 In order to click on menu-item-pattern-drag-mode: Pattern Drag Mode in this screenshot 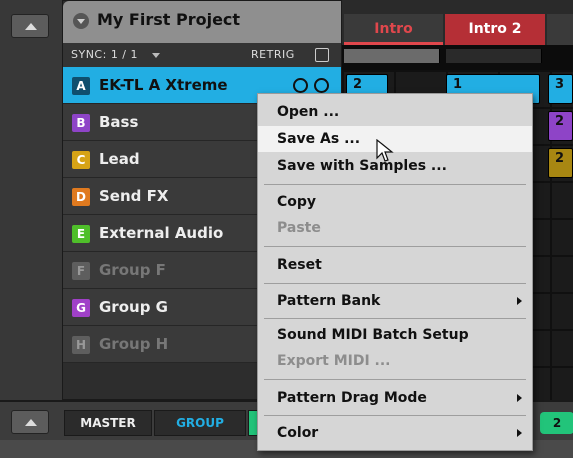, I will do `click(395, 398)`.